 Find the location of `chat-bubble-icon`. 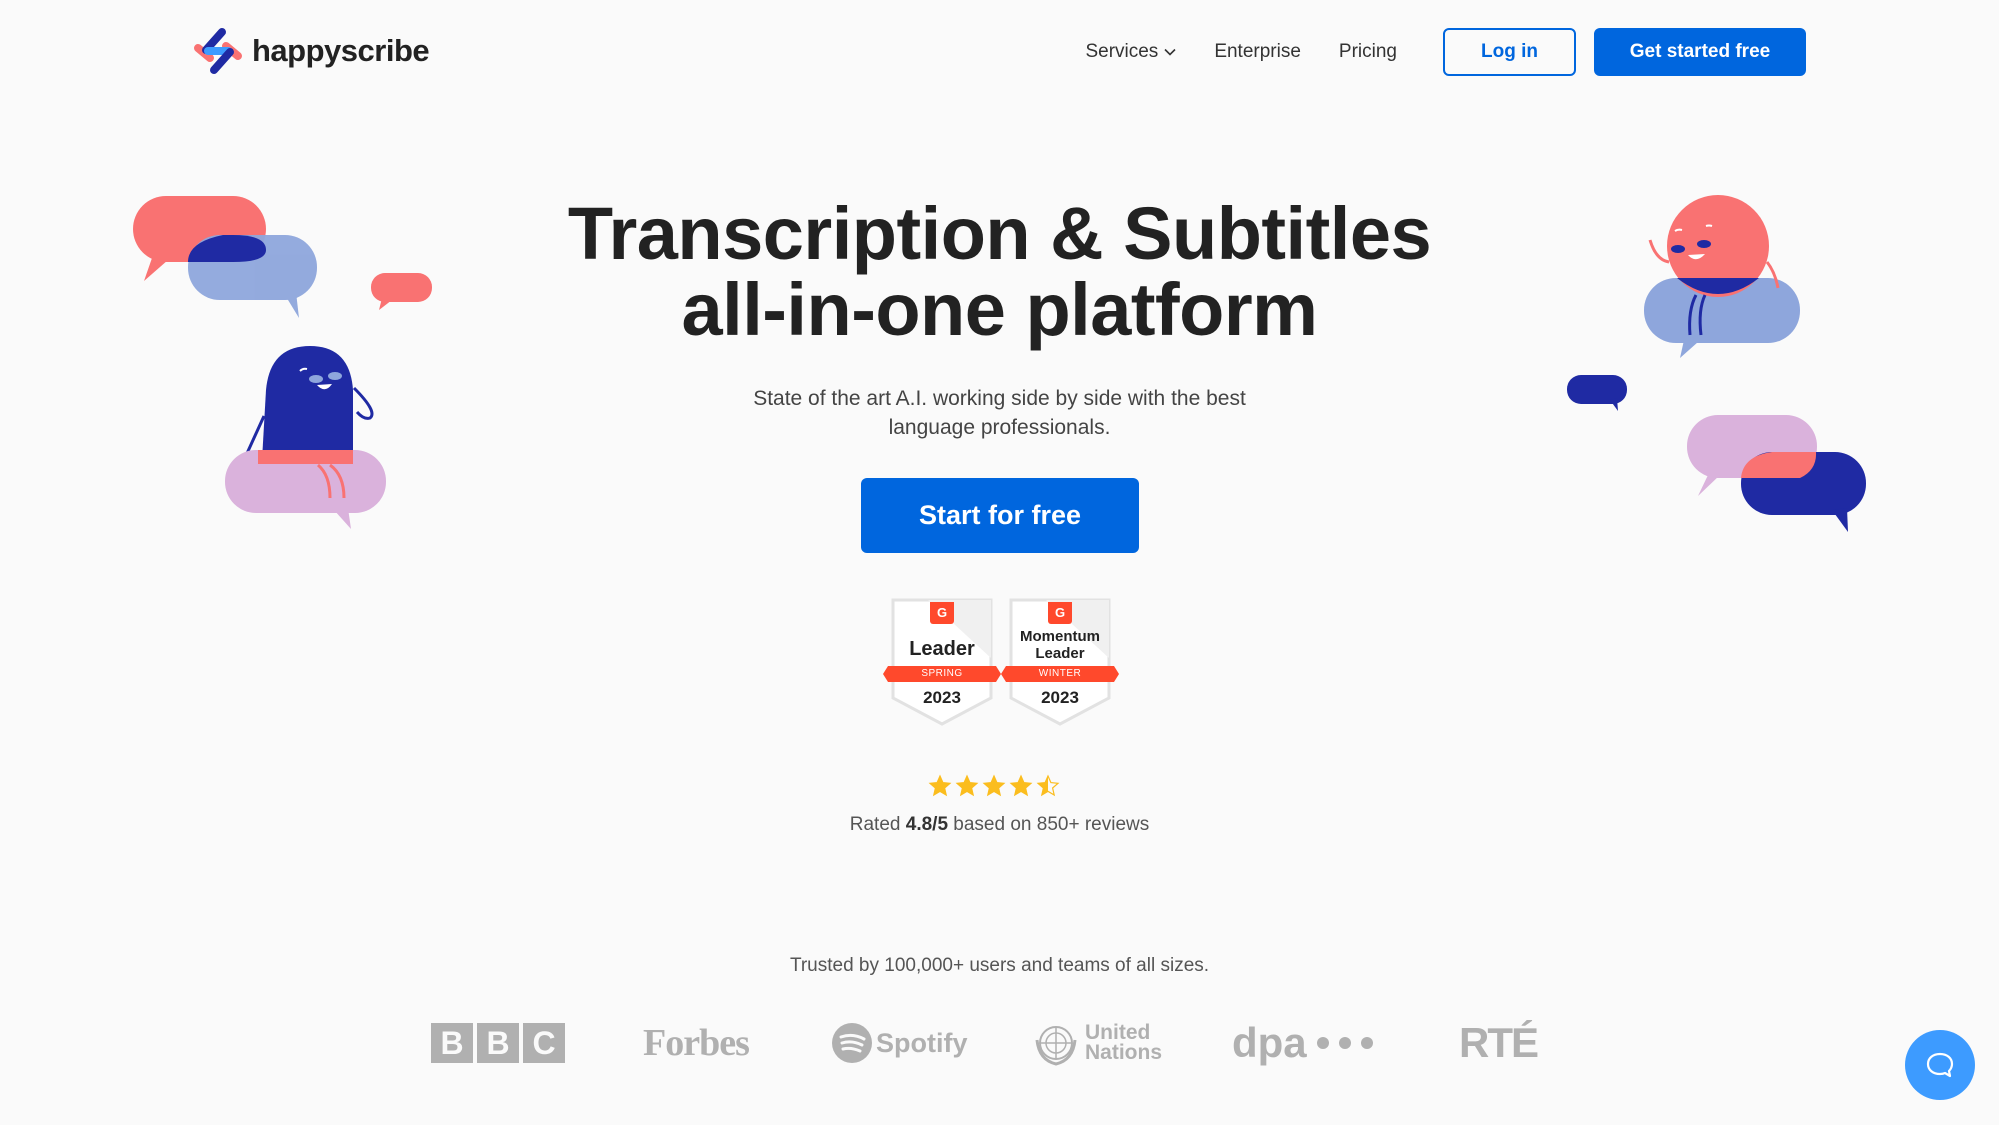

chat-bubble-icon is located at coordinates (1940, 1065).